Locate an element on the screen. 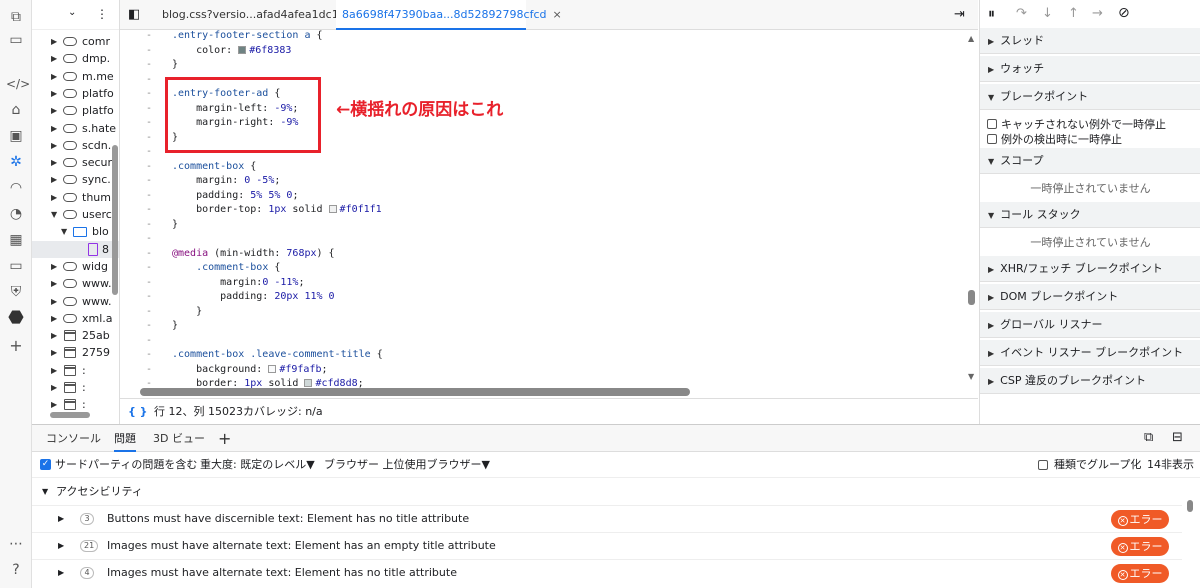 The image size is (1200, 588). tree-item: ▶: is located at coordinates (75, 404).